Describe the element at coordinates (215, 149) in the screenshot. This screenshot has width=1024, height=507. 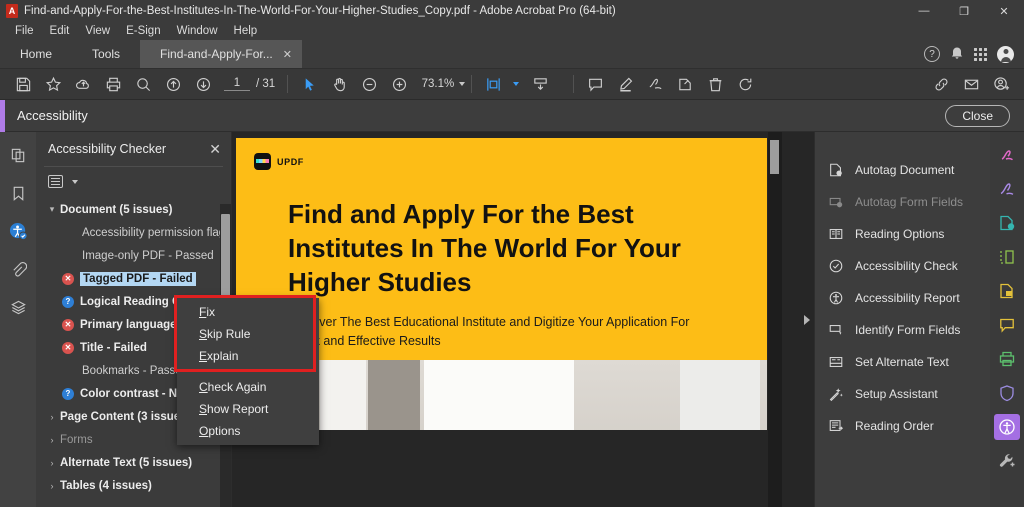
I see `close-icon: ✕` at that location.